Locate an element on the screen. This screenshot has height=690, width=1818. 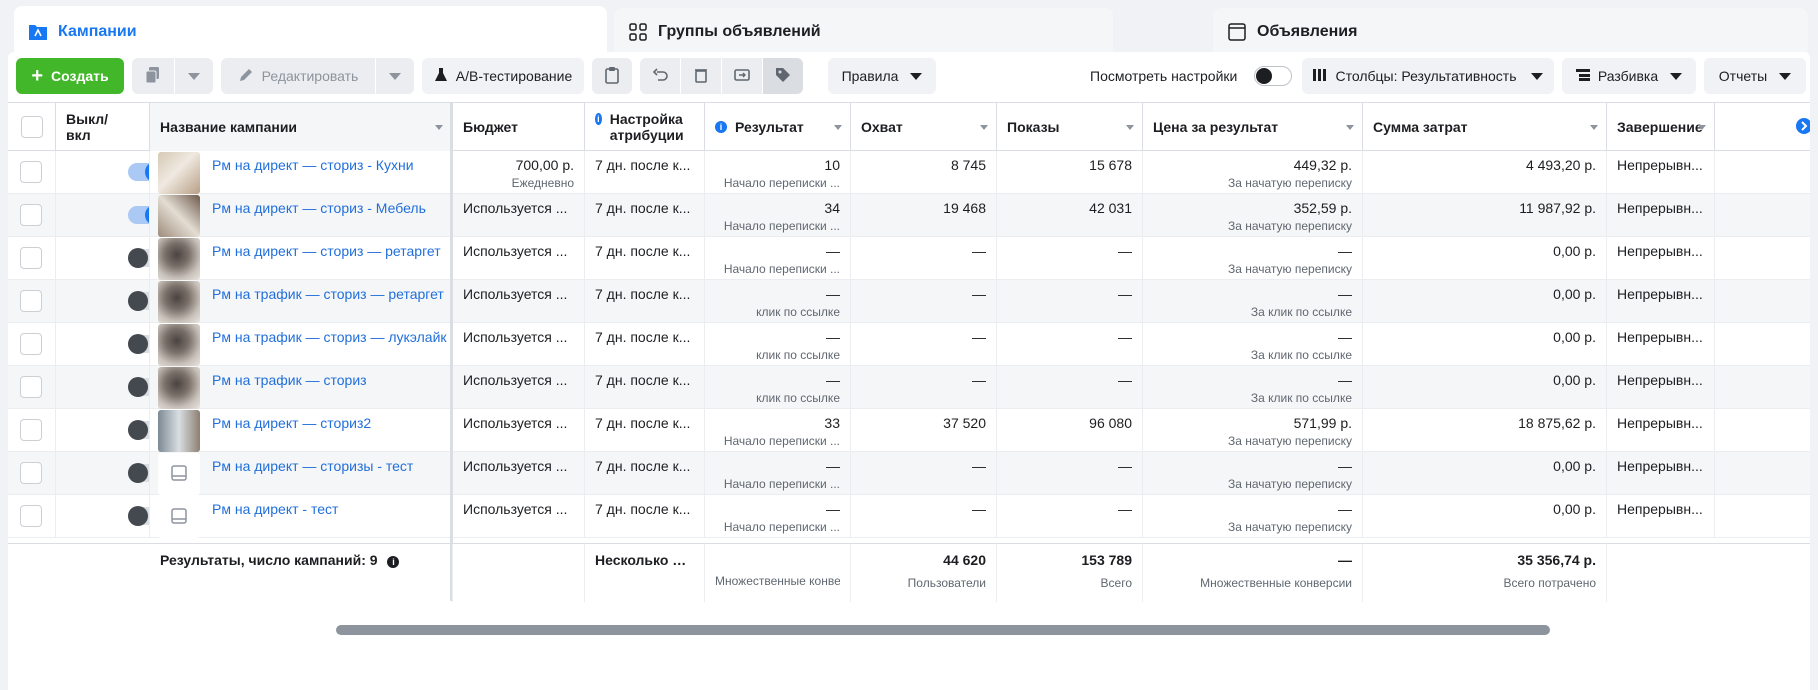
tab-ads: Объявления is located at coordinates (1510, 32).